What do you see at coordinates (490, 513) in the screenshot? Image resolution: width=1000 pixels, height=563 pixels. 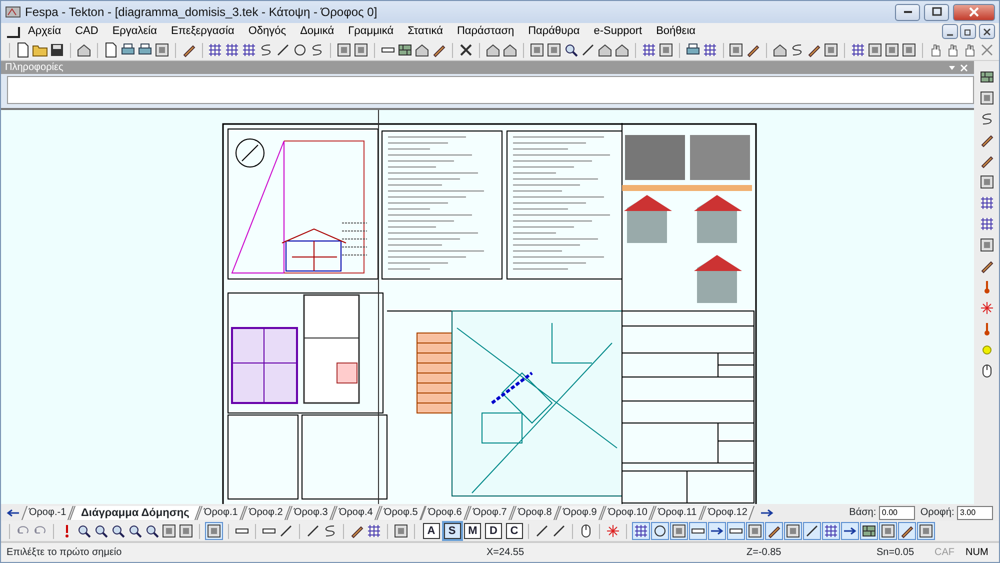 I see `sheet-tab: Όροφ.7` at bounding box center [490, 513].